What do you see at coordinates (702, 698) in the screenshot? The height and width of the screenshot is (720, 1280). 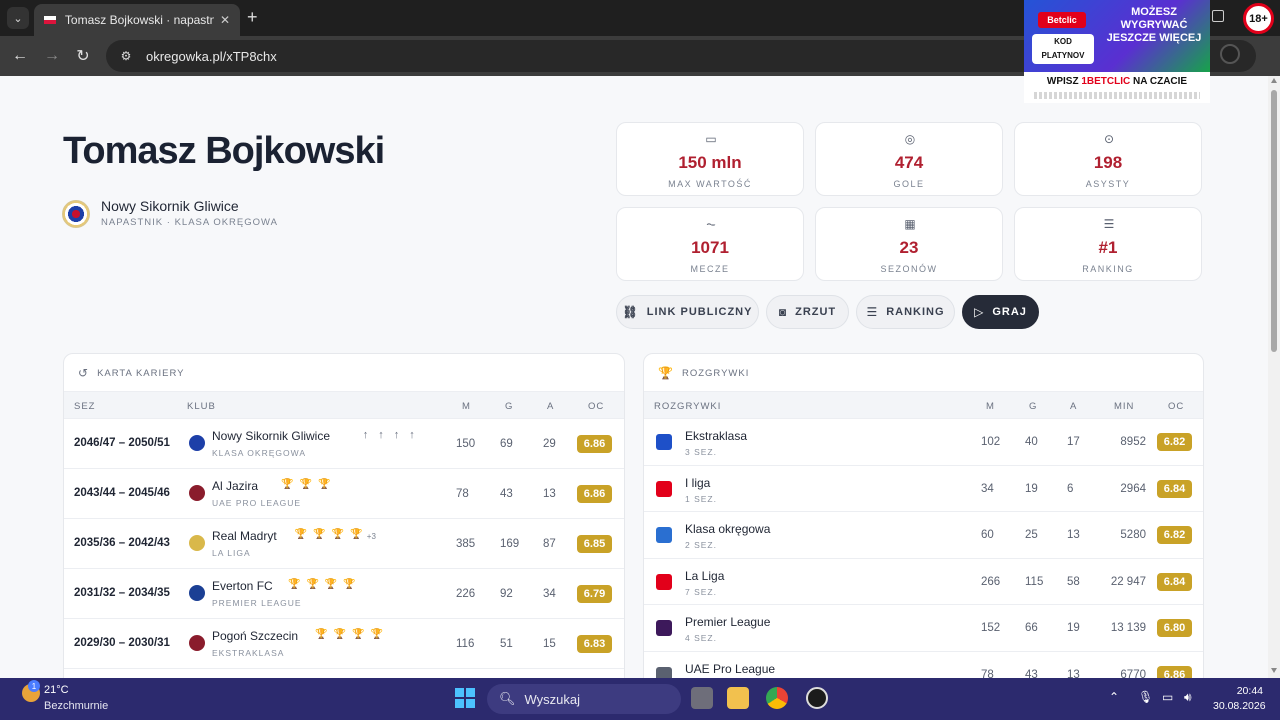 I see `task-view-icon` at bounding box center [702, 698].